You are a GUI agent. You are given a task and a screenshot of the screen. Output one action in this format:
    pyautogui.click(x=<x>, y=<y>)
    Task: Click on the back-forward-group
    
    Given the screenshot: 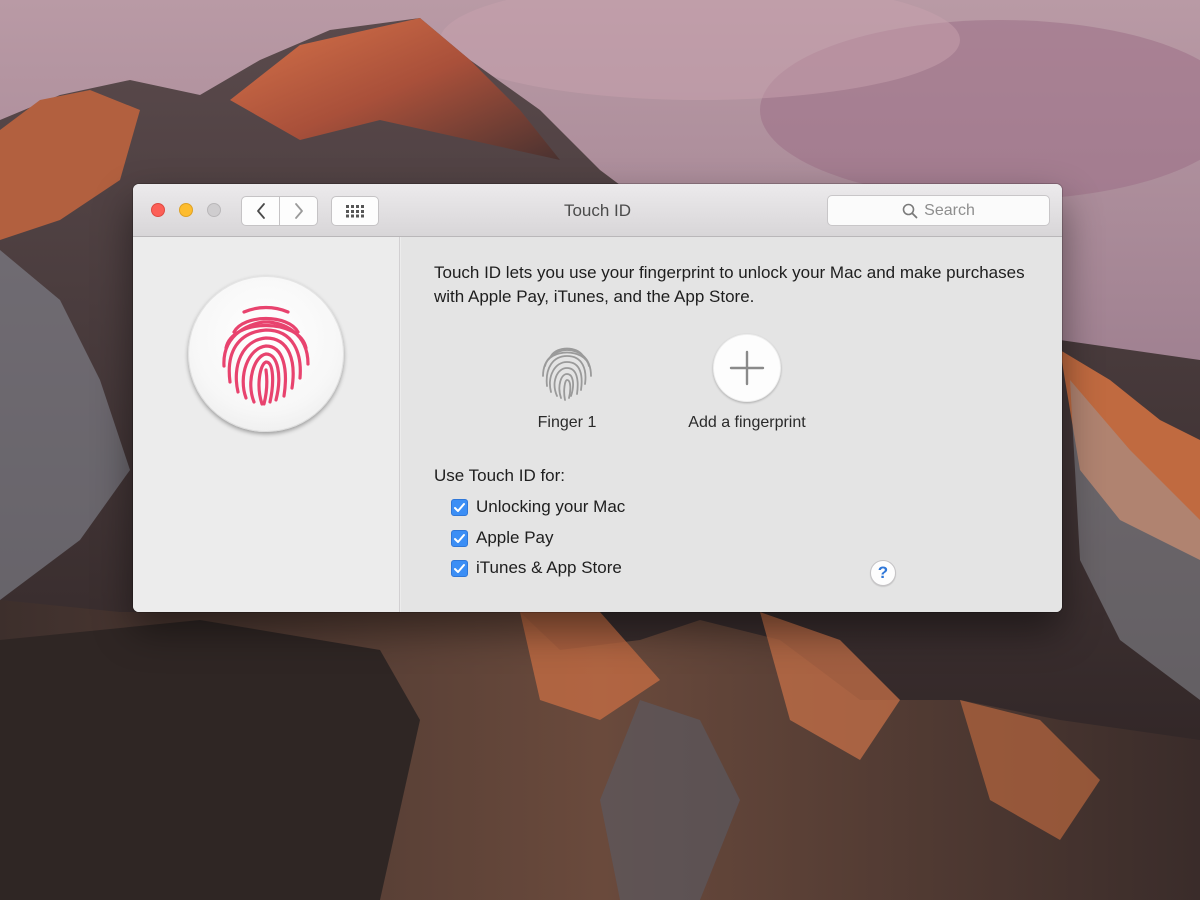 What is the action you would take?
    pyautogui.click(x=279, y=211)
    